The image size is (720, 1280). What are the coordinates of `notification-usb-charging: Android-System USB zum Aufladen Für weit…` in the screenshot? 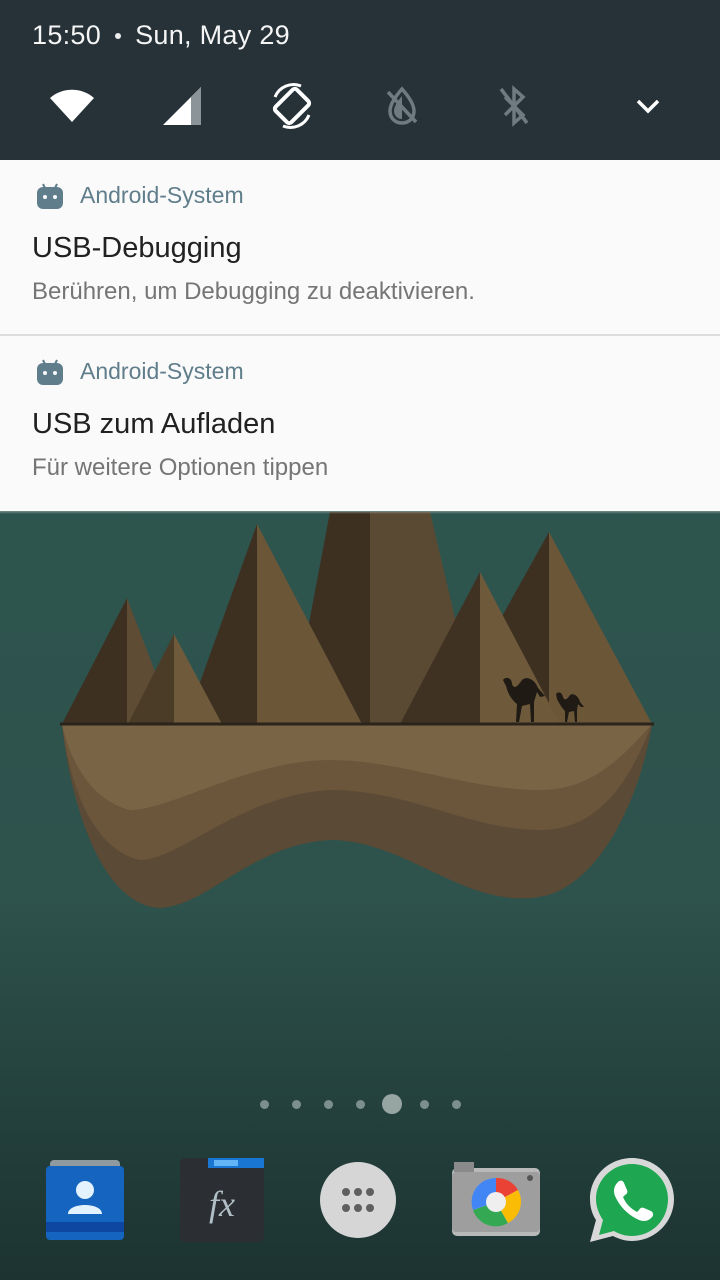 It's located at (360, 423).